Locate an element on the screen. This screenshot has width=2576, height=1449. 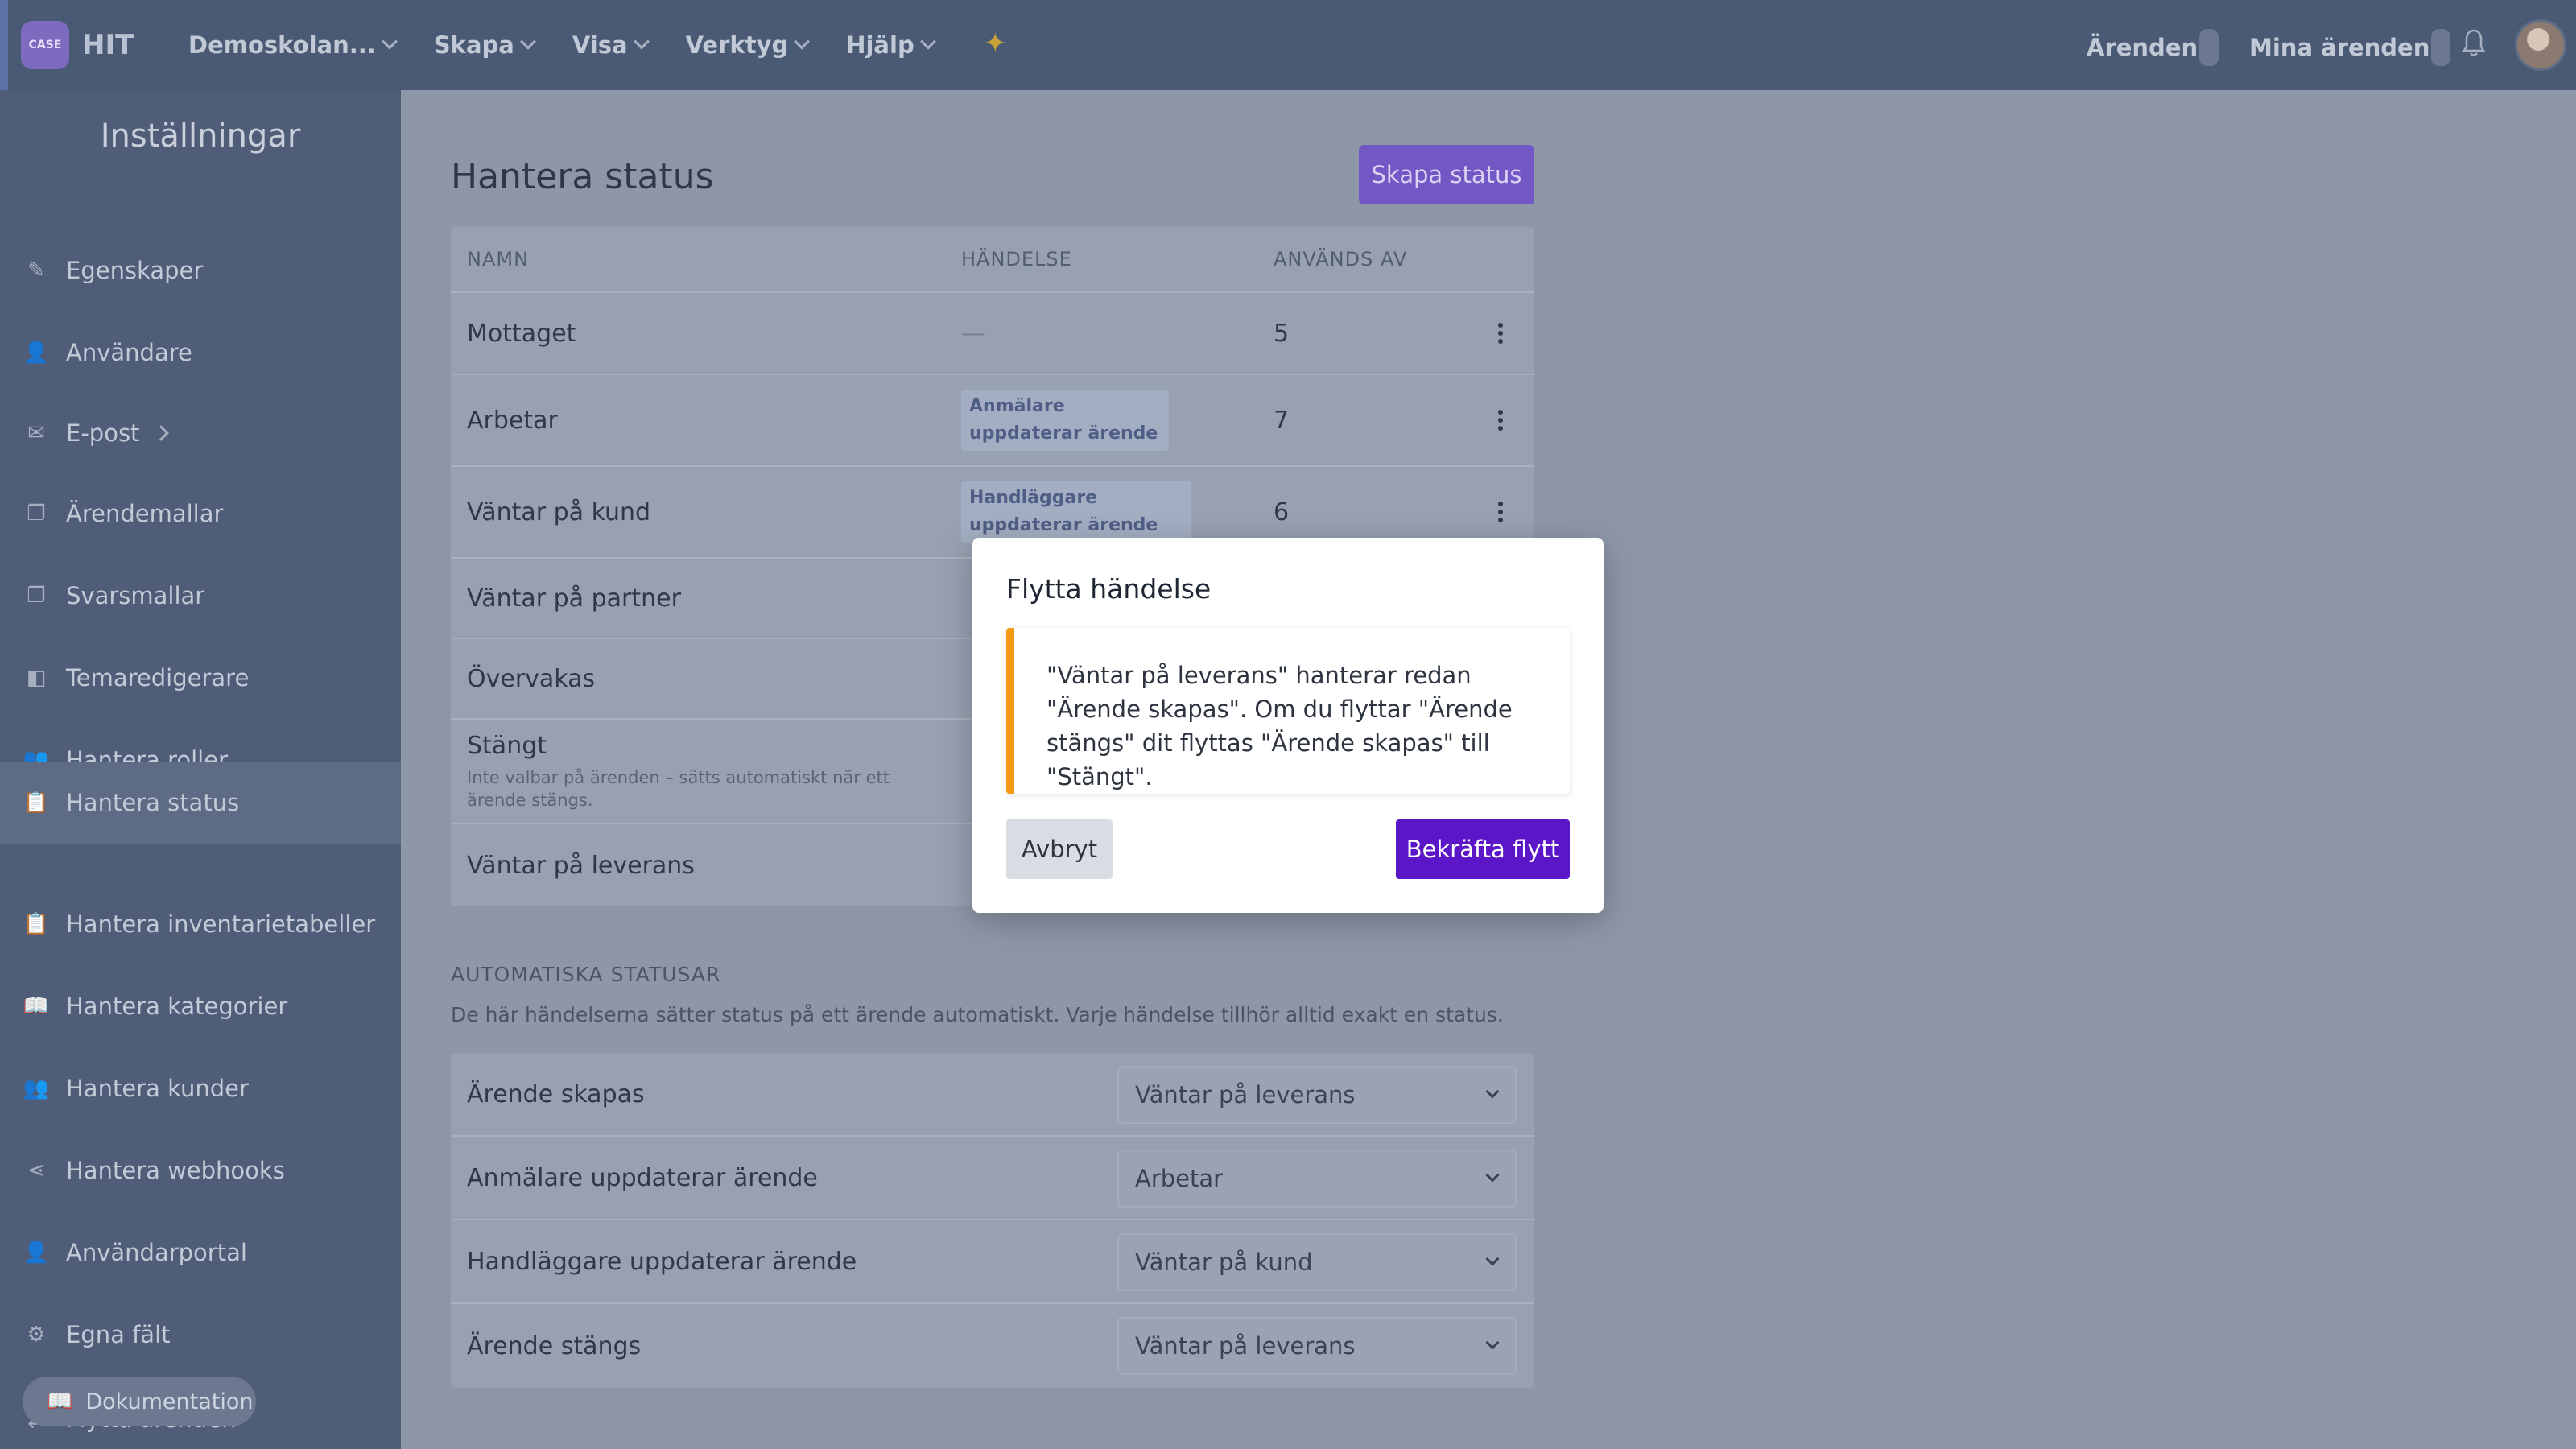
automatic-row: Ärende stängs Väntar på leverans is located at coordinates (992, 1346).